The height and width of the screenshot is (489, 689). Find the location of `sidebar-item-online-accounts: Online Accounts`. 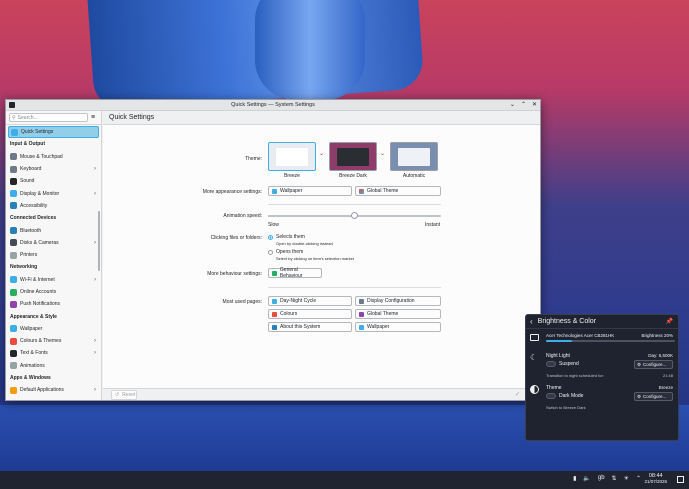

sidebar-item-online-accounts: Online Accounts is located at coordinates (53, 292).